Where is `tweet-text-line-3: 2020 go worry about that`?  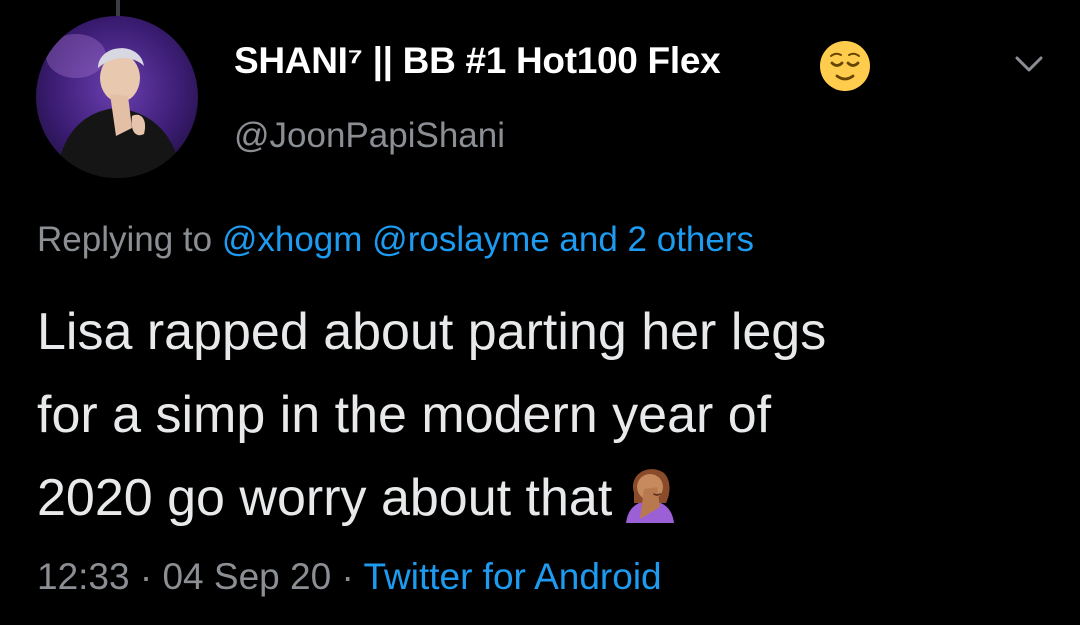
tweet-text-line-3: 2020 go worry about that is located at coordinates (325, 498).